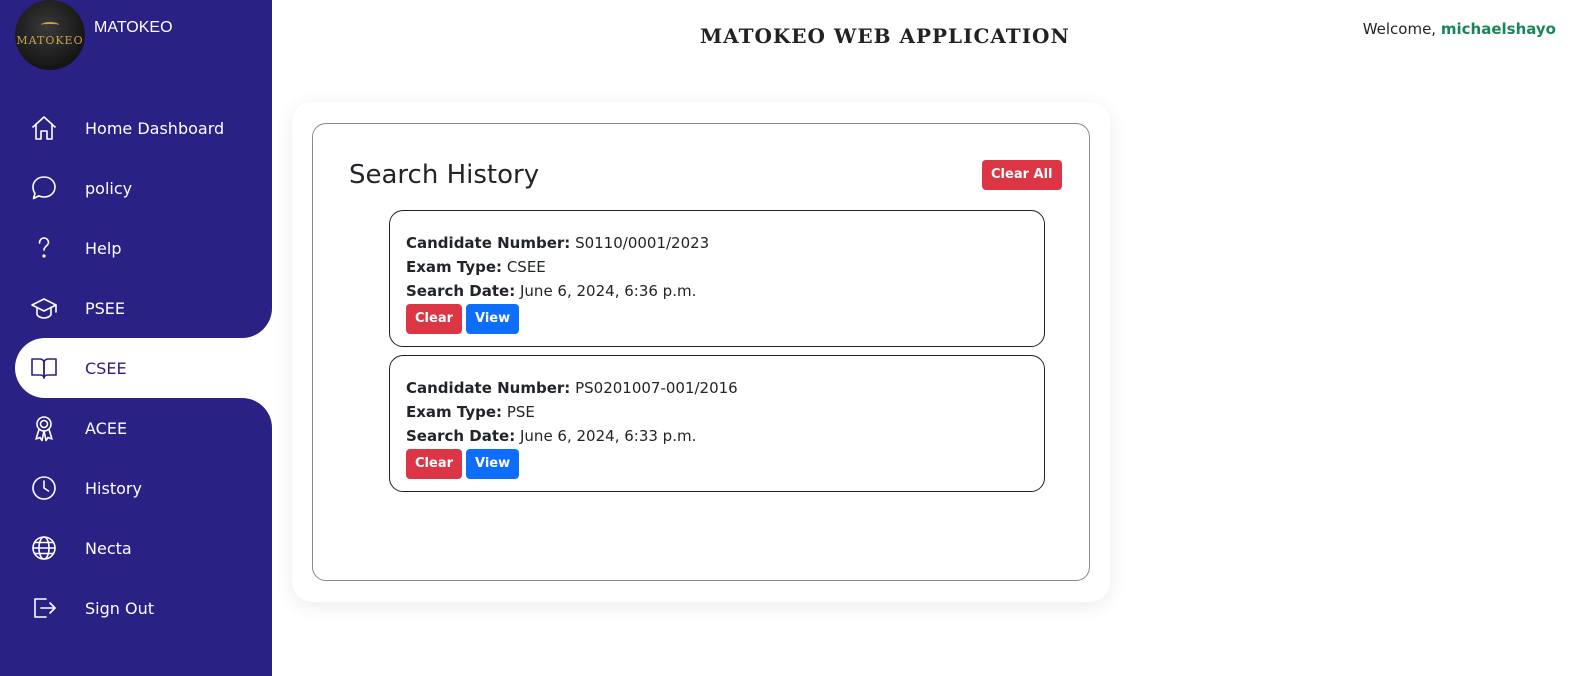 The width and height of the screenshot is (1573, 676). Describe the element at coordinates (44, 488) in the screenshot. I see `clock-icon` at that location.